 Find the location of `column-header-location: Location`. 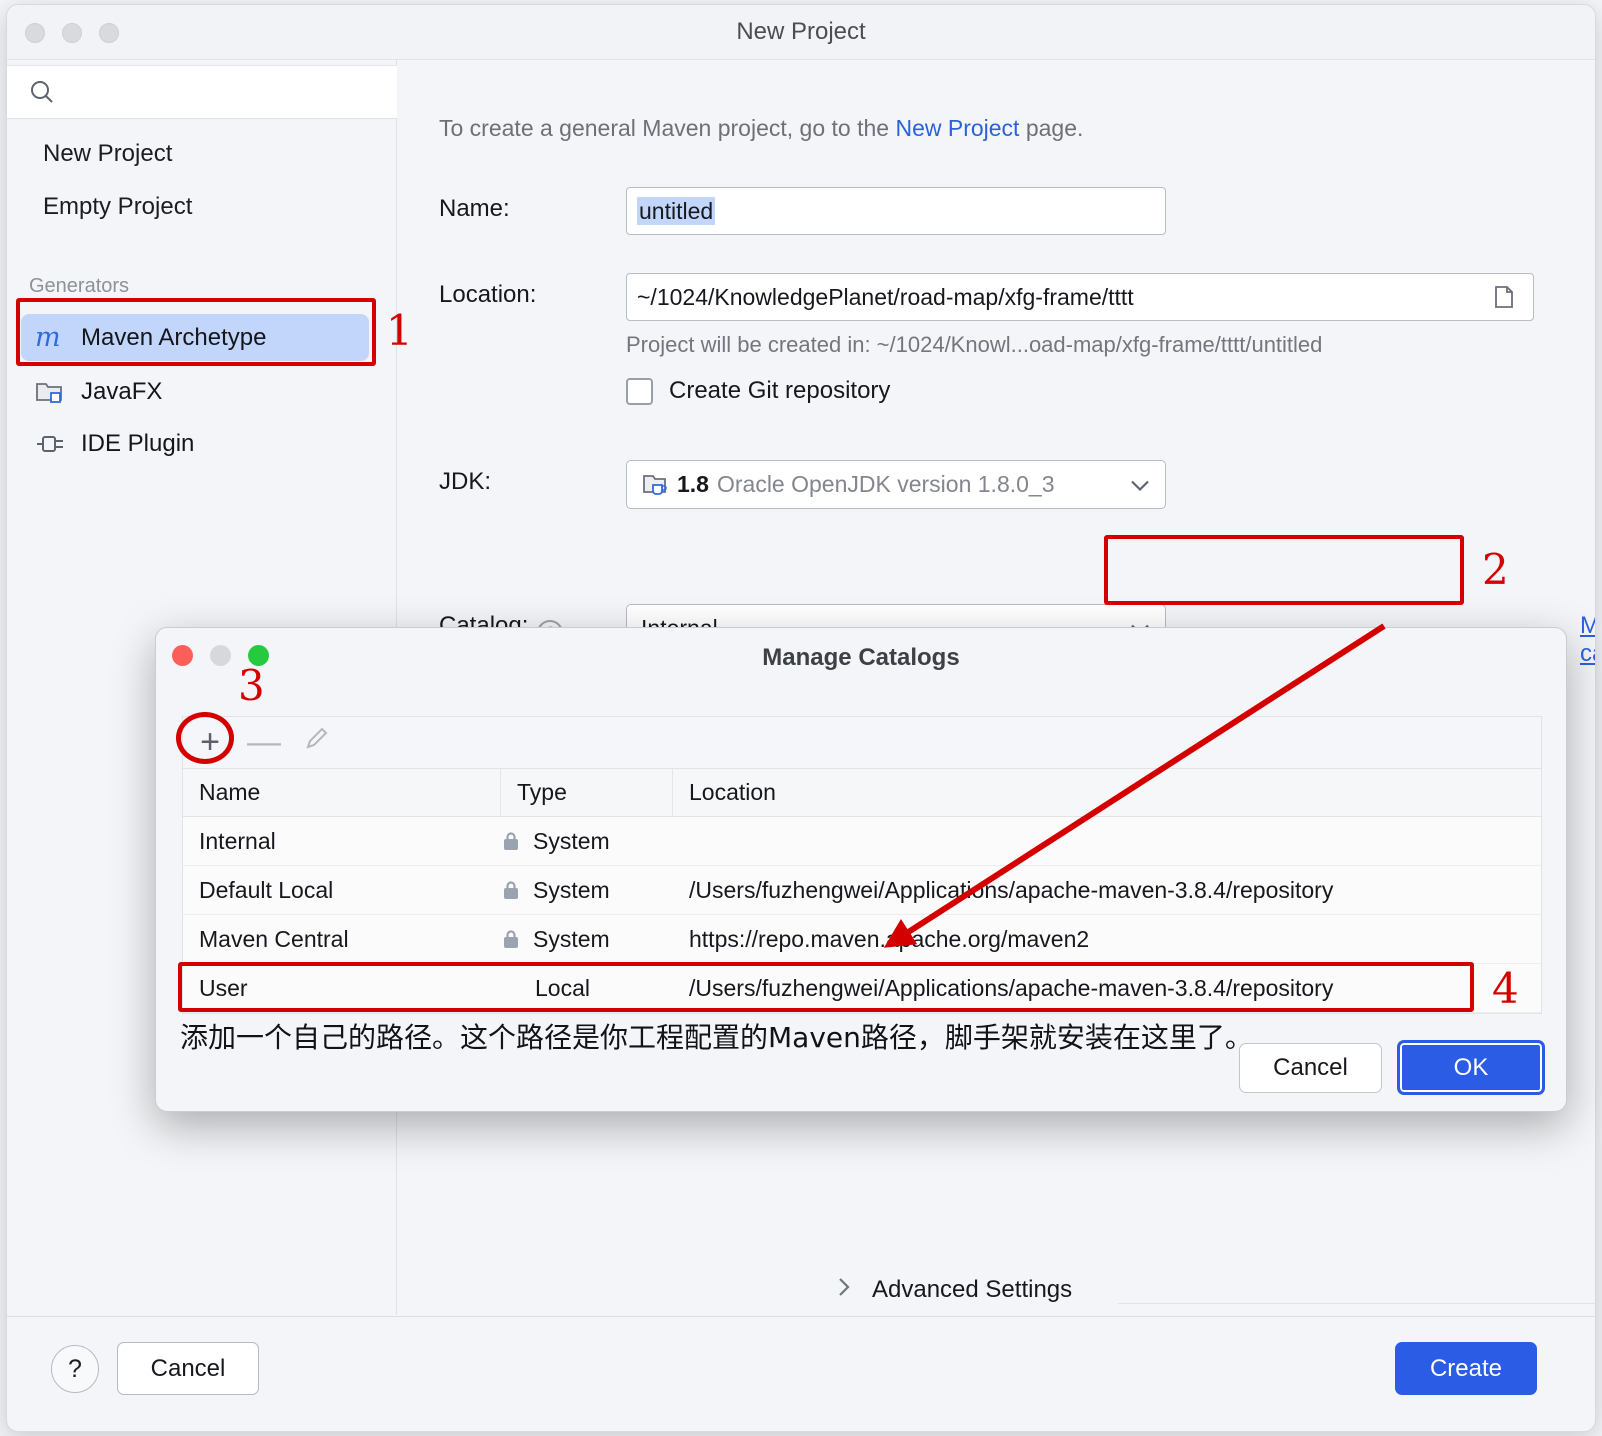

column-header-location: Location is located at coordinates (732, 792).